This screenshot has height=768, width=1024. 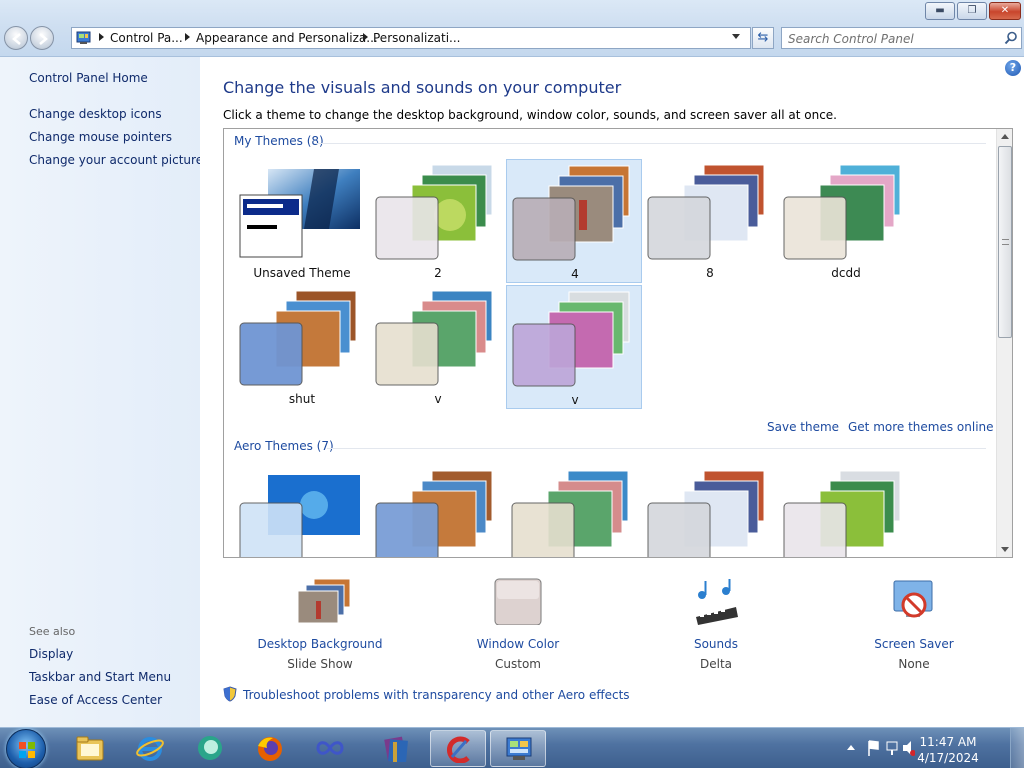 What do you see at coordinates (1005, 11) in the screenshot?
I see `close-button: ✕` at bounding box center [1005, 11].